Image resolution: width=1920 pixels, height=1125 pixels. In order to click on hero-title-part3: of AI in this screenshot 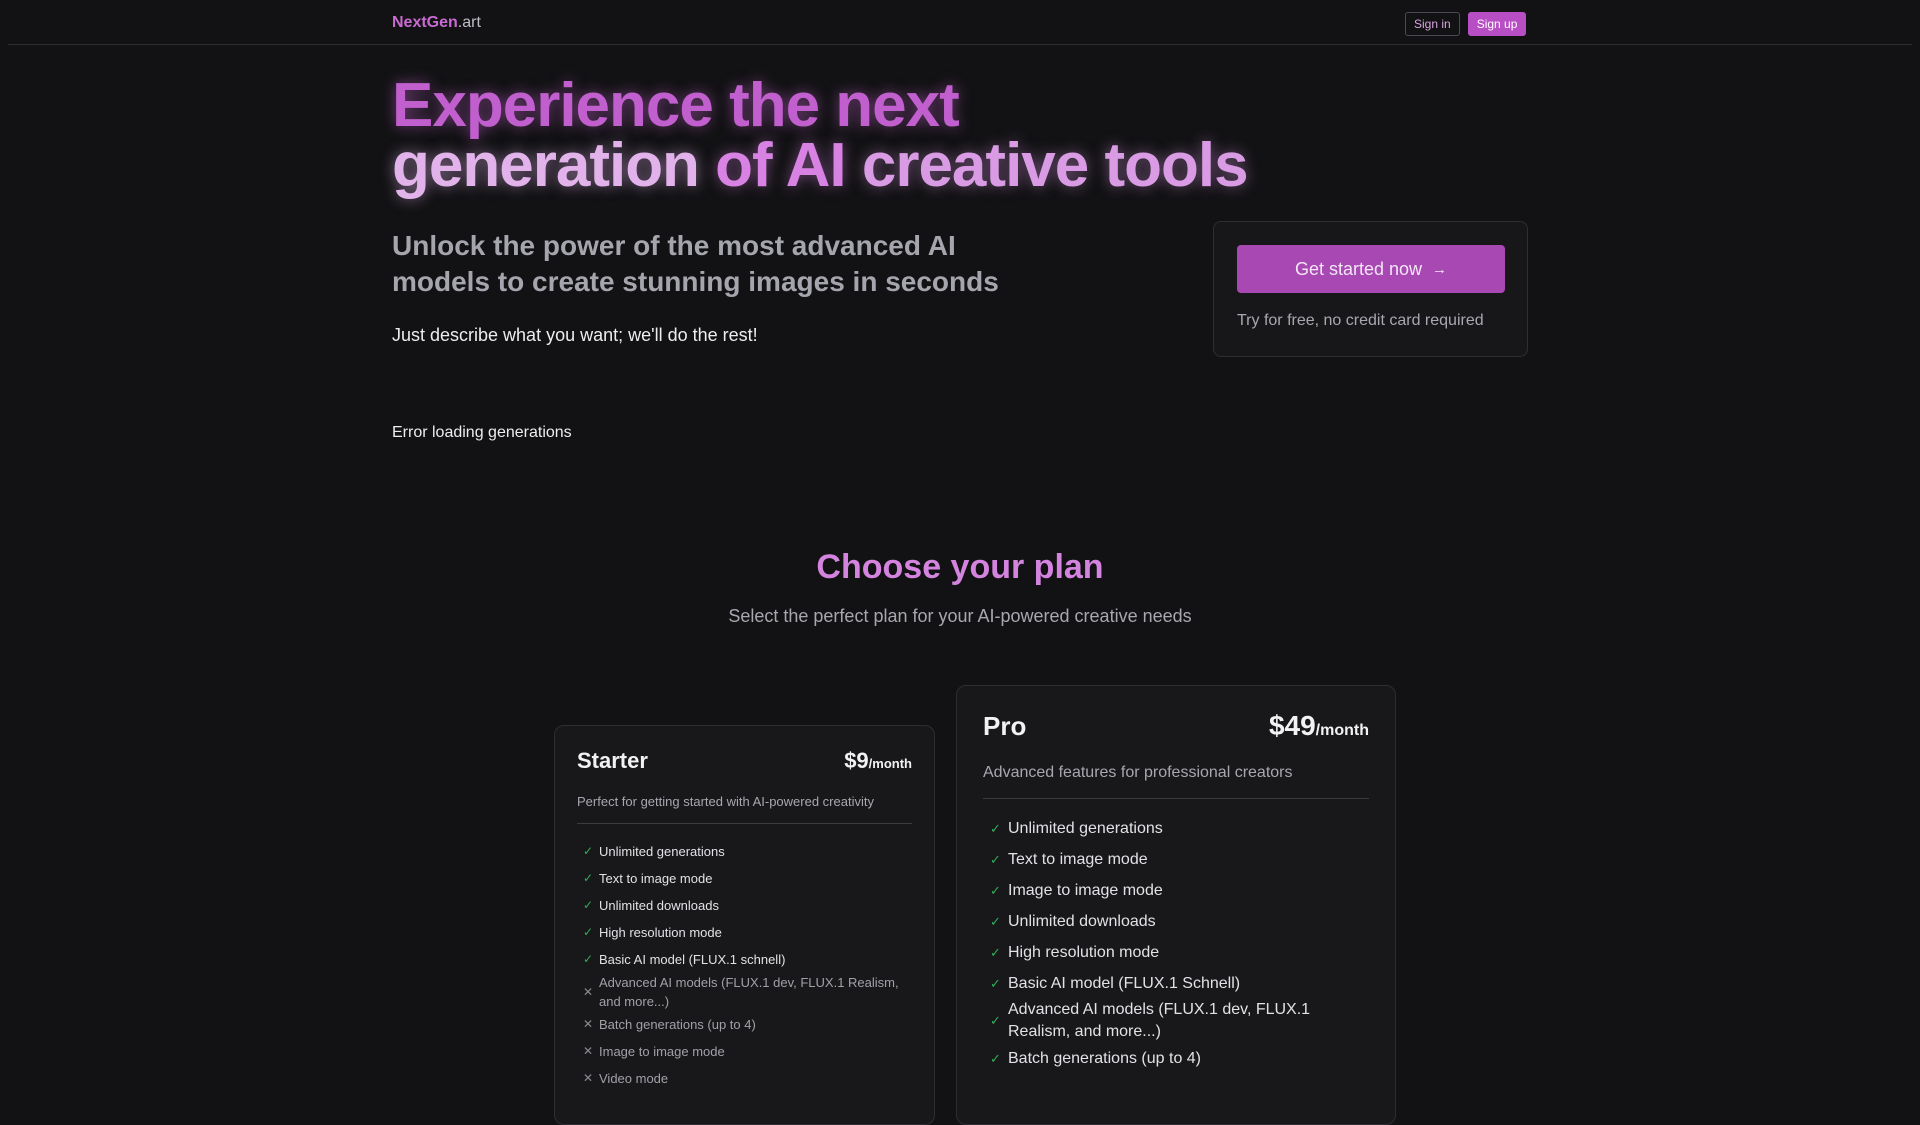, I will do `click(780, 165)`.